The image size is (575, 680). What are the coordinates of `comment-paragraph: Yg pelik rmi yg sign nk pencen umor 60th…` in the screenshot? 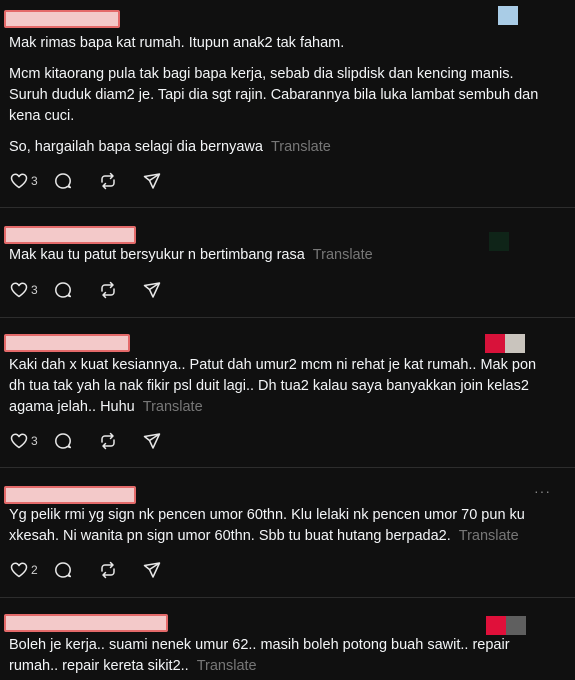 It's located at (281, 526).